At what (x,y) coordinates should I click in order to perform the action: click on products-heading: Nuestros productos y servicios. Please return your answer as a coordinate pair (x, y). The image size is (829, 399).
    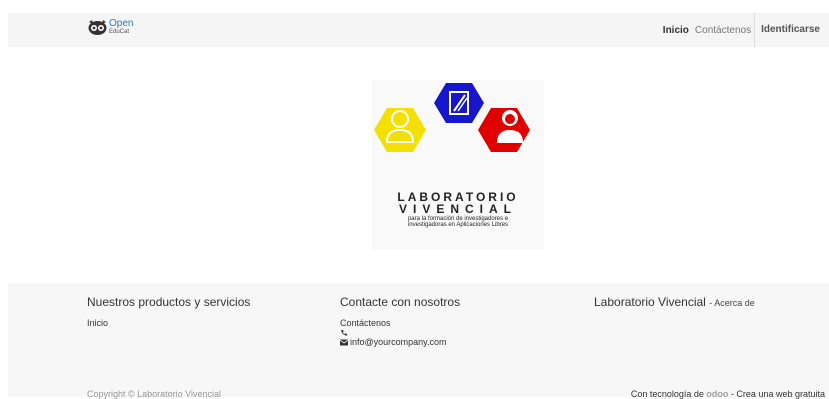
    Looking at the image, I should click on (169, 302).